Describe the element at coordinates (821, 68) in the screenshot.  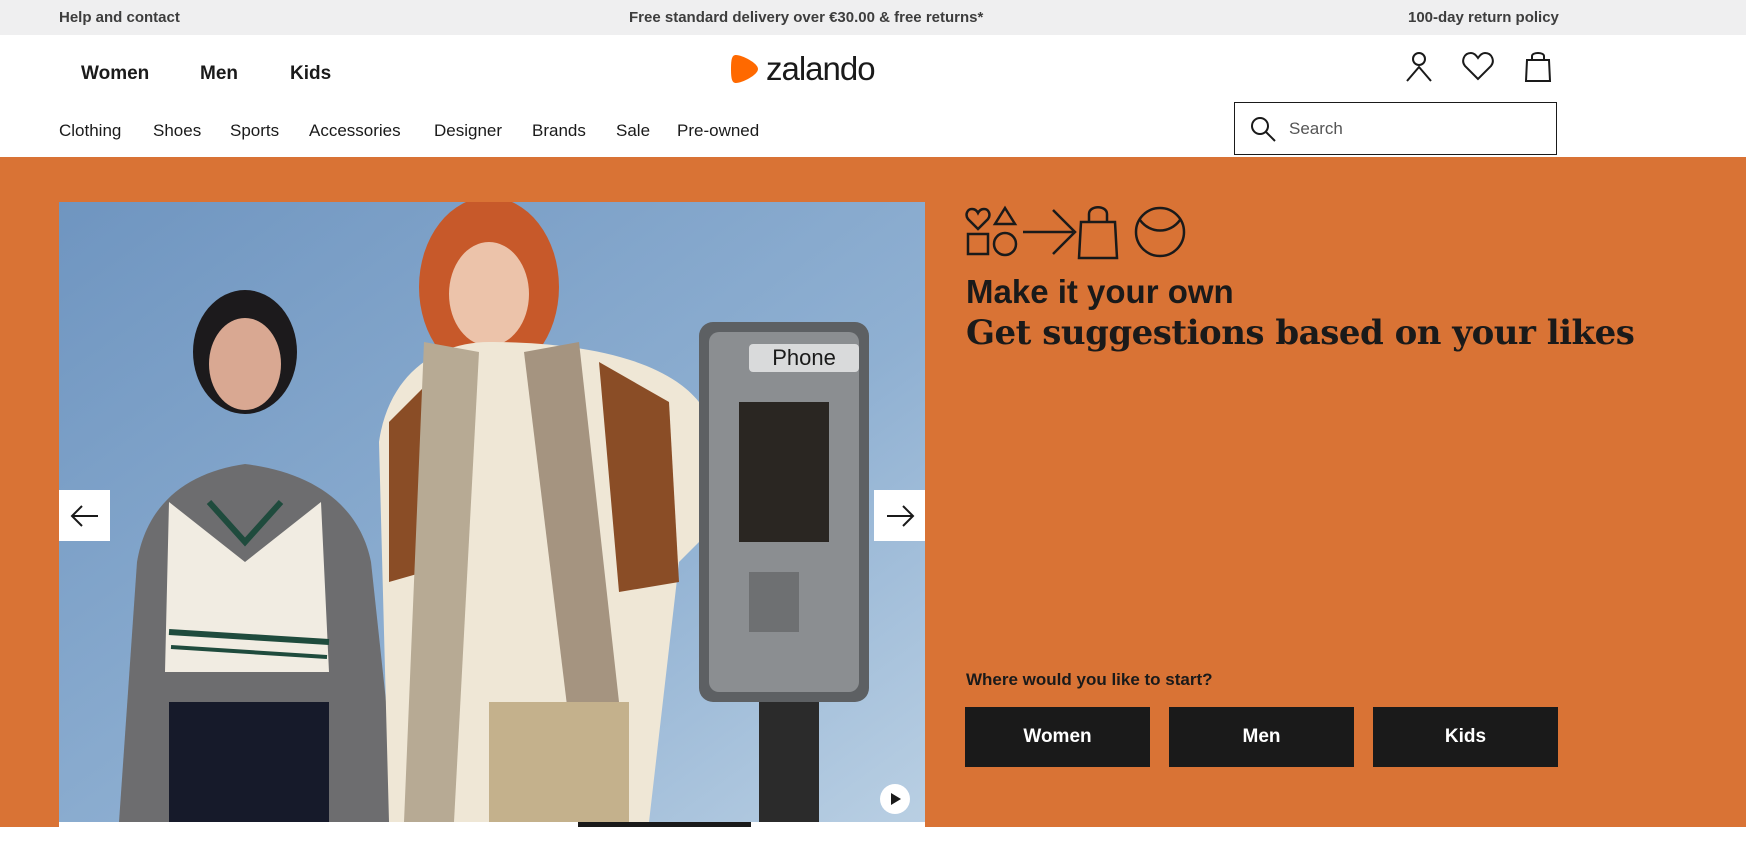
I see `logo-text: zalando` at that location.